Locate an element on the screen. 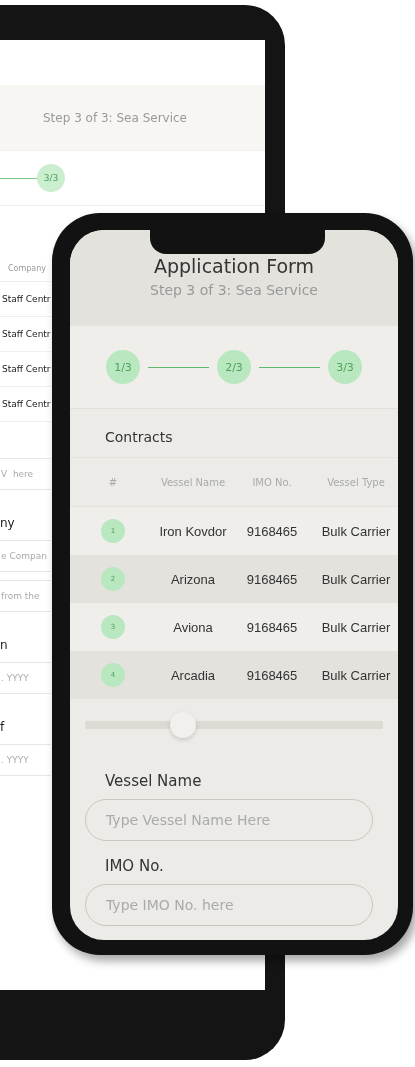  step-indicator: 2/3 is located at coordinates (234, 367).